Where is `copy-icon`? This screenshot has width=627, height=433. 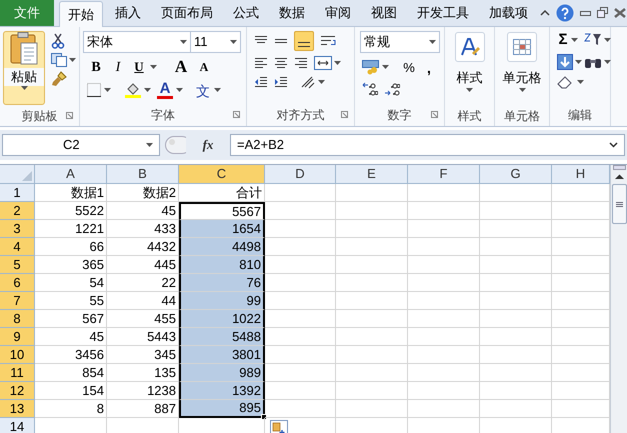 copy-icon is located at coordinates (59, 60).